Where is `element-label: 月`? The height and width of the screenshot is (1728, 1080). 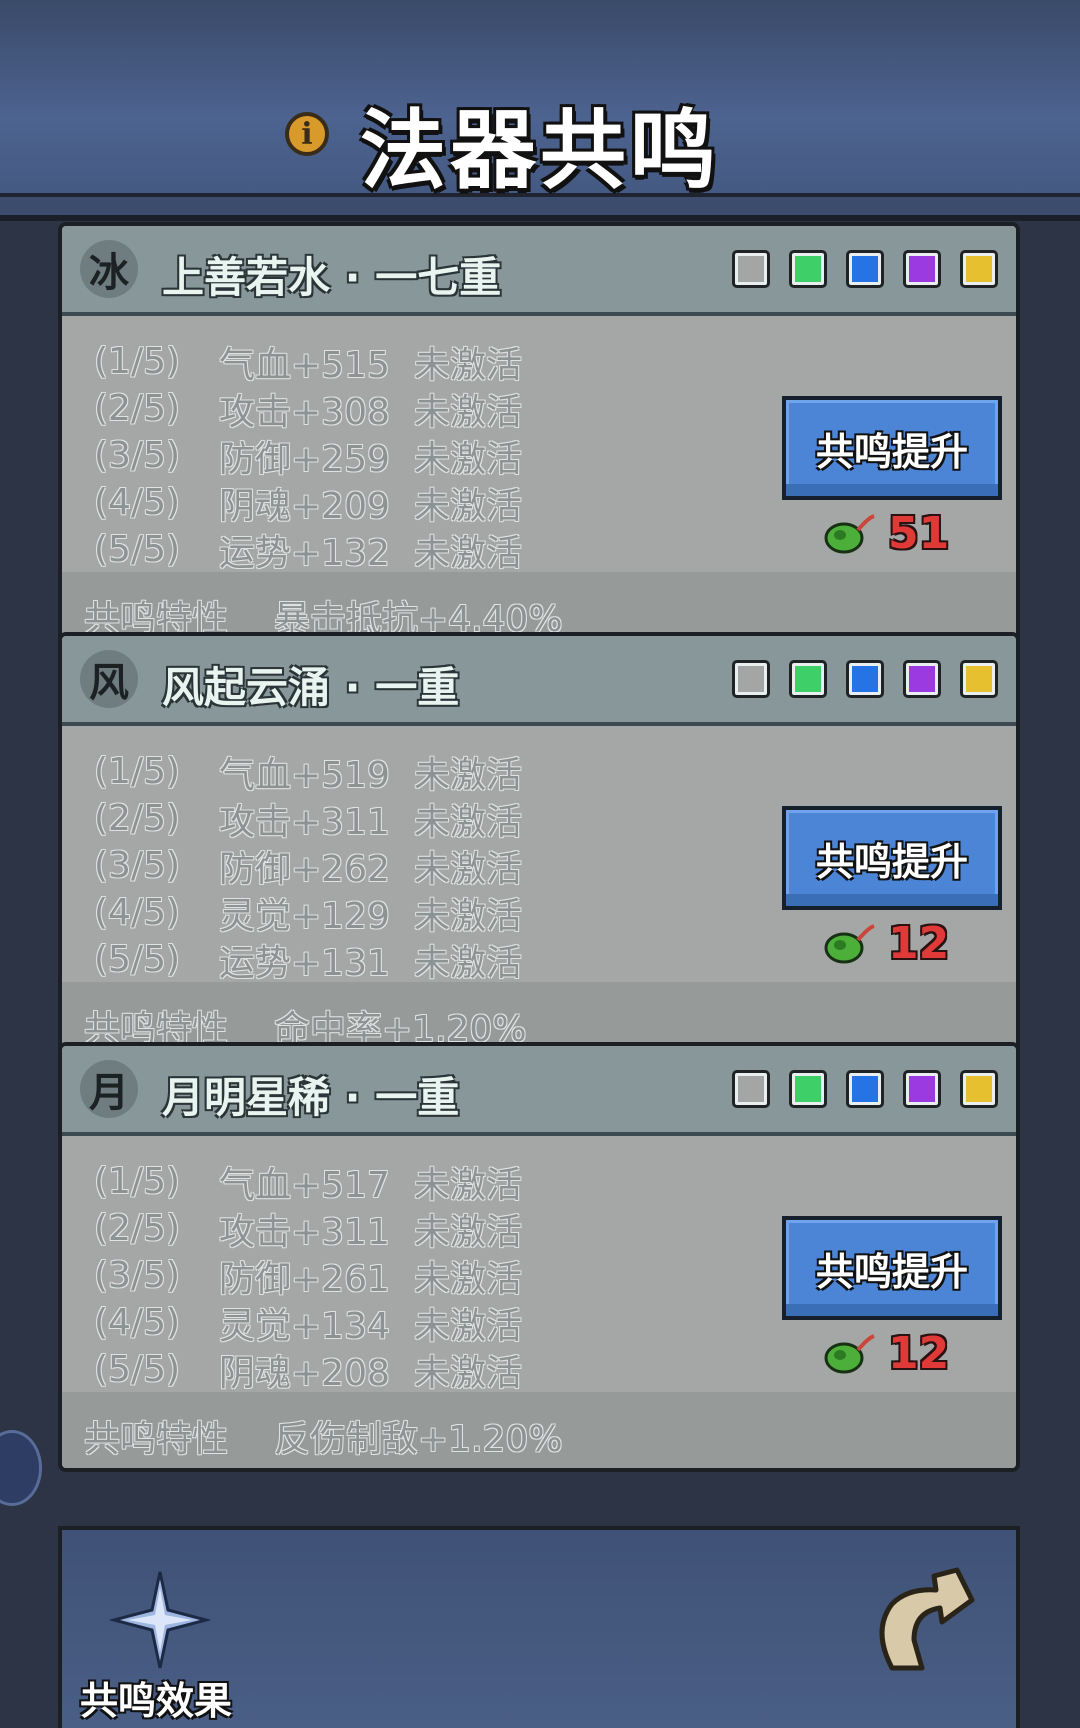 element-label: 月 is located at coordinates (109, 1093).